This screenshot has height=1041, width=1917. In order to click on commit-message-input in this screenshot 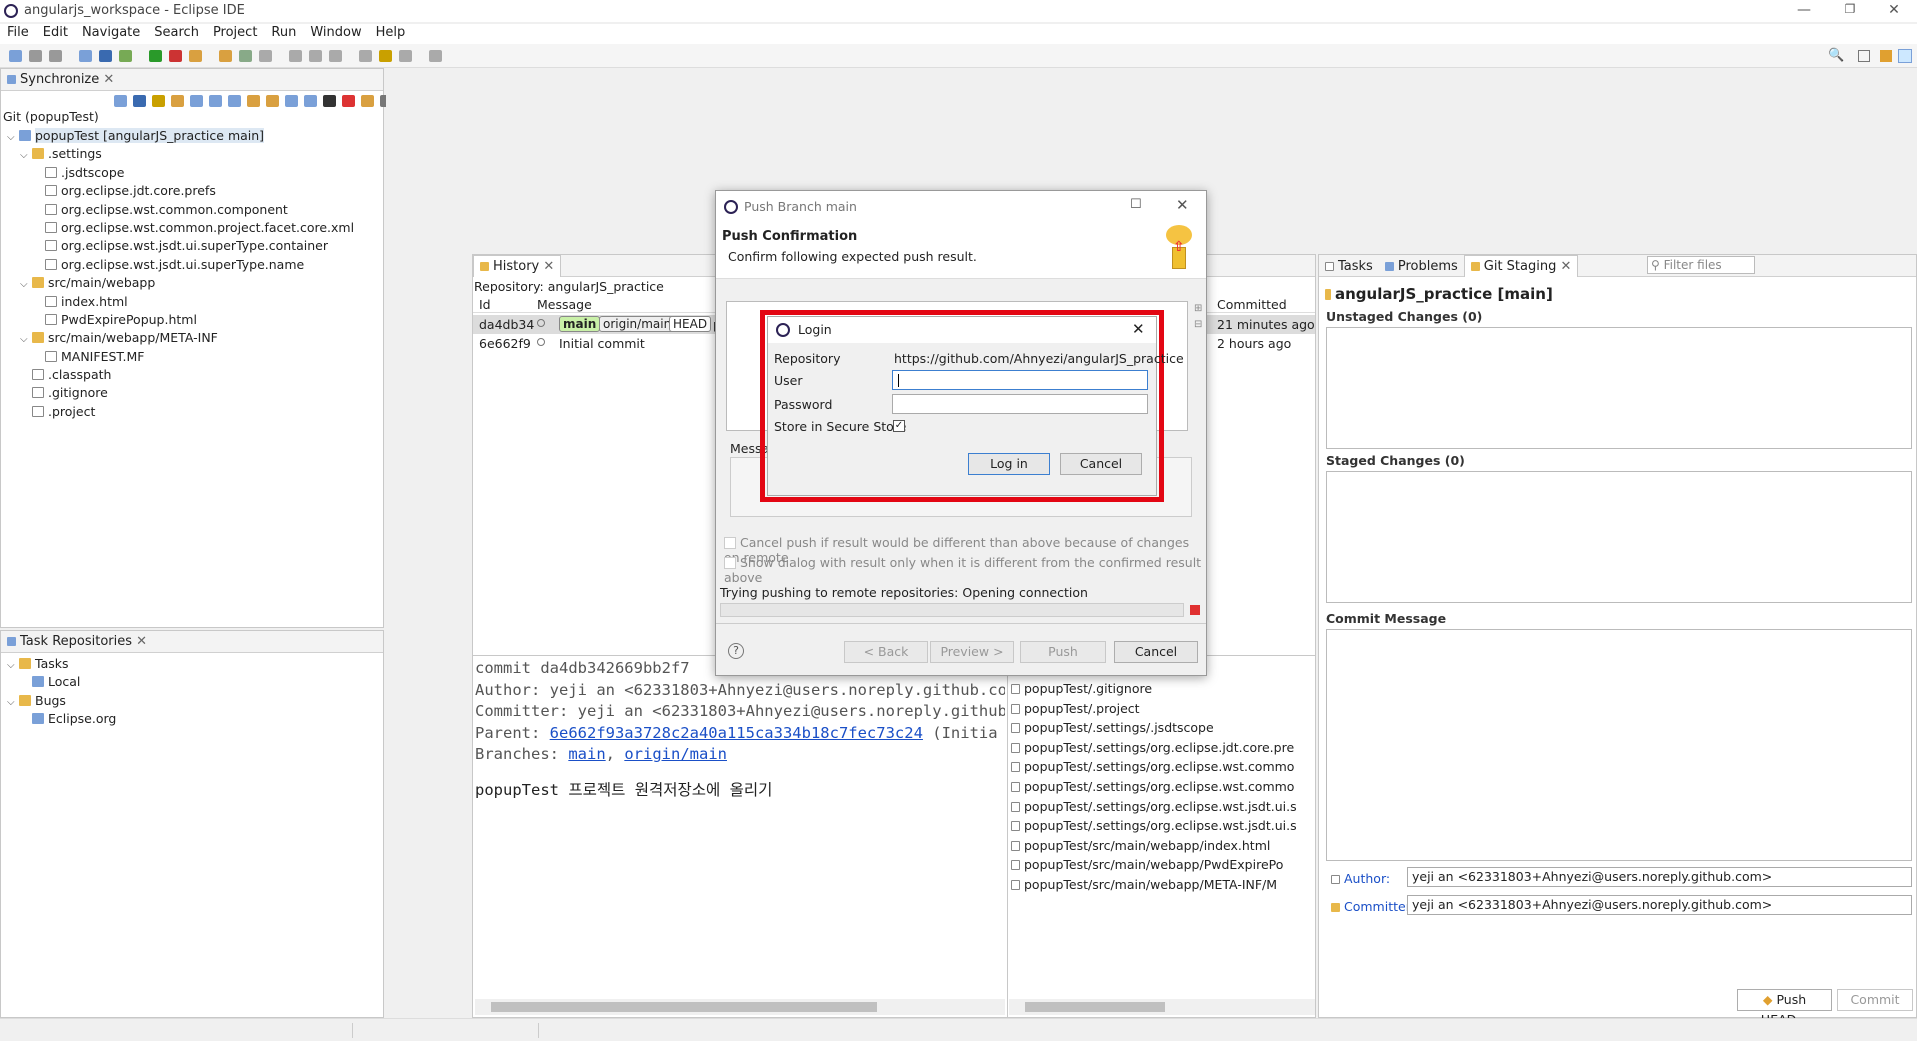, I will do `click(1619, 745)`.